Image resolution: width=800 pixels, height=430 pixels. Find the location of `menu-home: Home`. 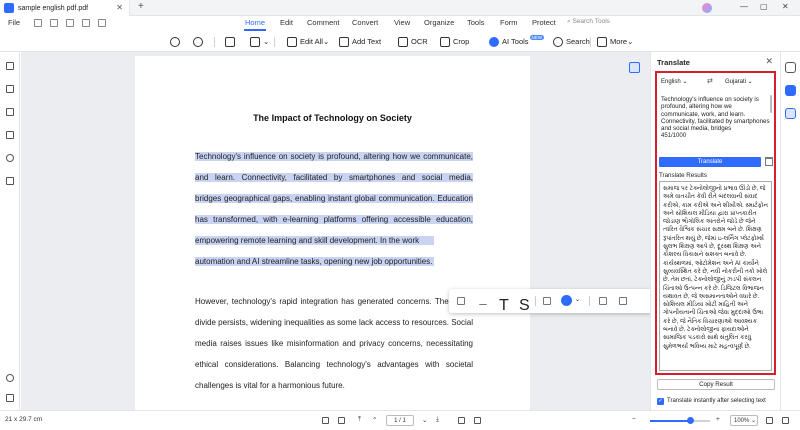

menu-home: Home is located at coordinates (255, 22).